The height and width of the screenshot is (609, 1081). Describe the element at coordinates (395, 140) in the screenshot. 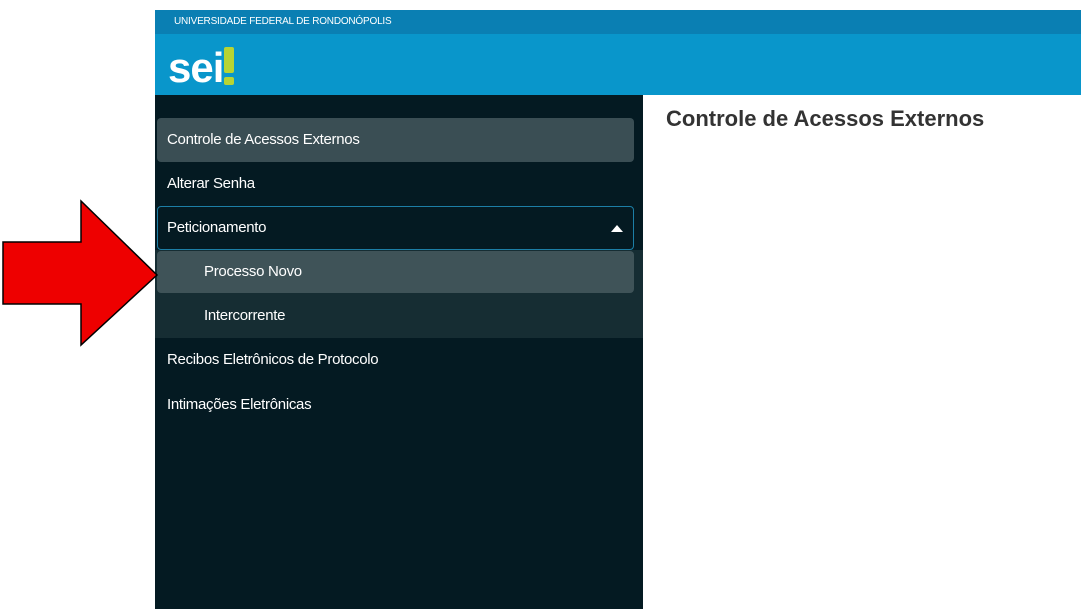

I see `sidebar-item-controle-acessos-externos: Controle de Acessos Externos` at that location.